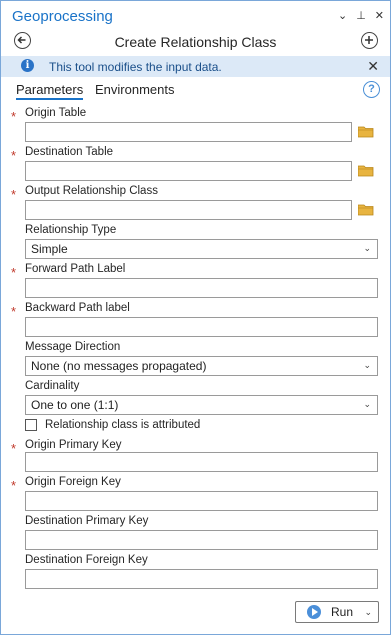  Describe the element at coordinates (201, 540) in the screenshot. I see `destination-primary-key-input` at that location.